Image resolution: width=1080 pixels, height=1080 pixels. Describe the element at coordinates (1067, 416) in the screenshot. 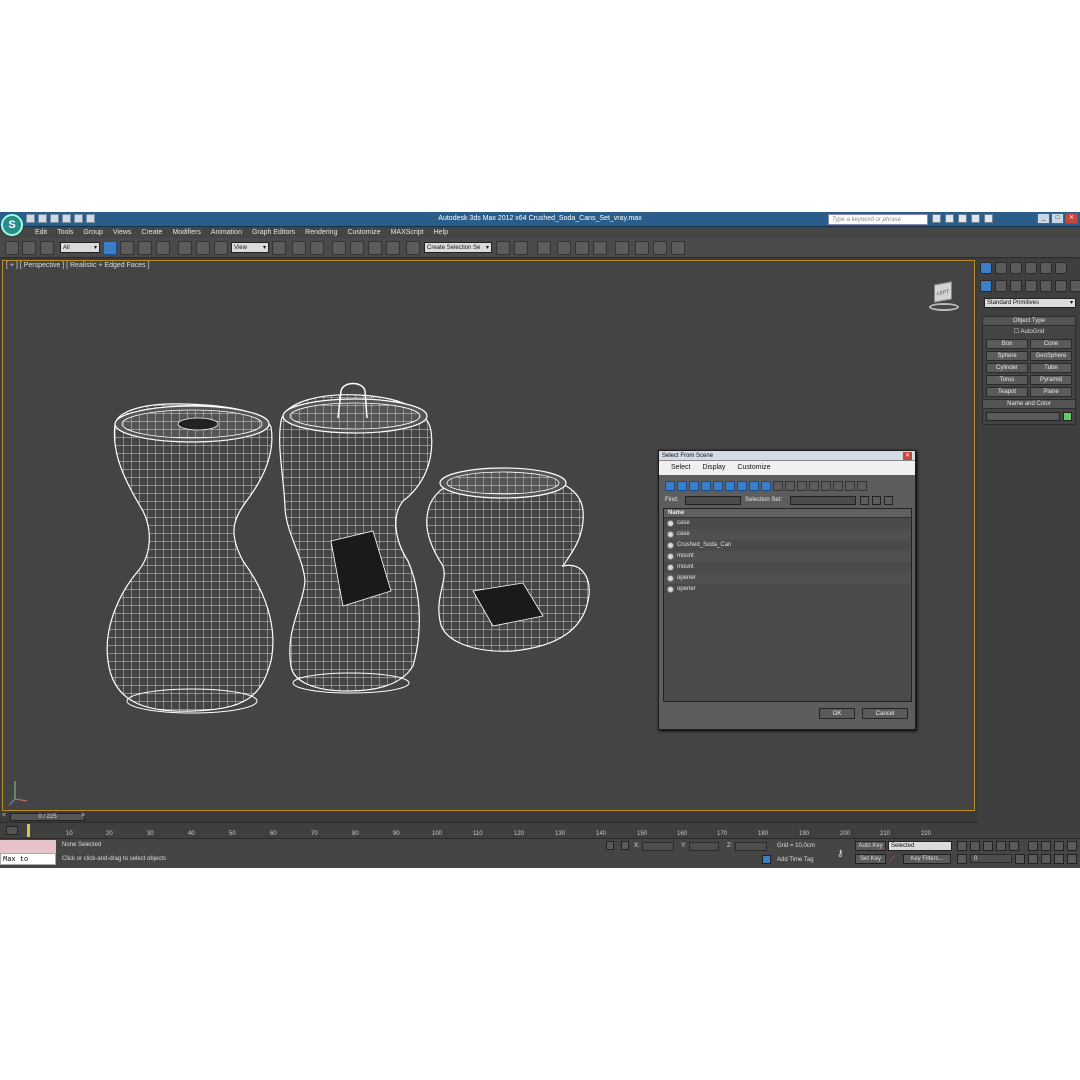

I see `object-color-swatch` at that location.